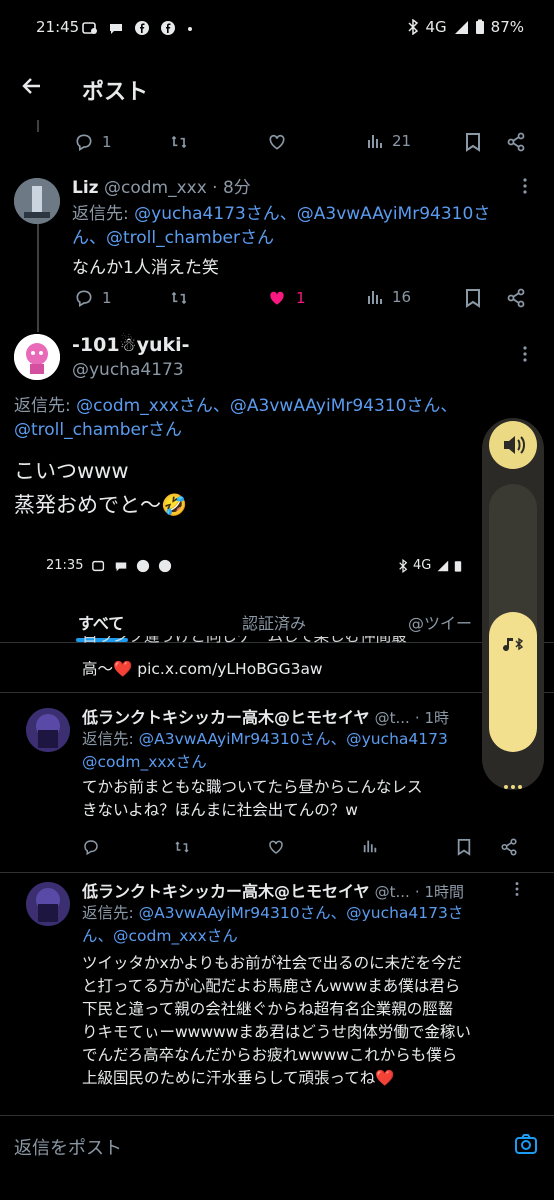 Image resolution: width=554 pixels, height=1200 pixels. I want to click on volume-level-fill, so click(513, 682).